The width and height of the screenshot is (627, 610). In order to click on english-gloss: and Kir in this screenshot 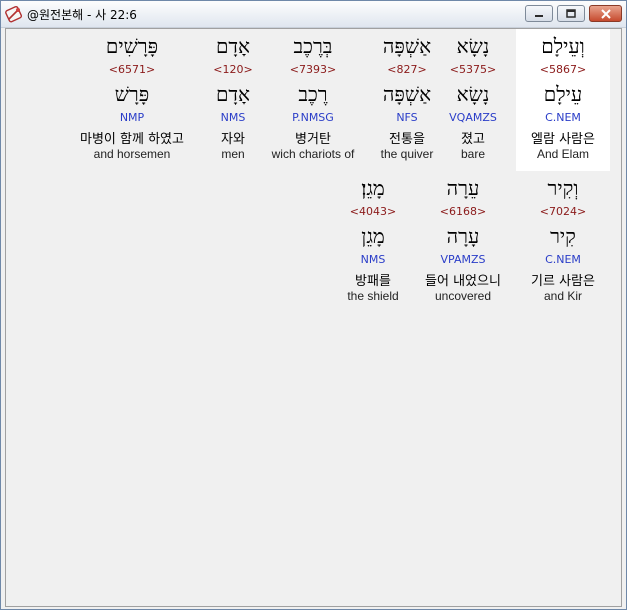, I will do `click(563, 296)`.